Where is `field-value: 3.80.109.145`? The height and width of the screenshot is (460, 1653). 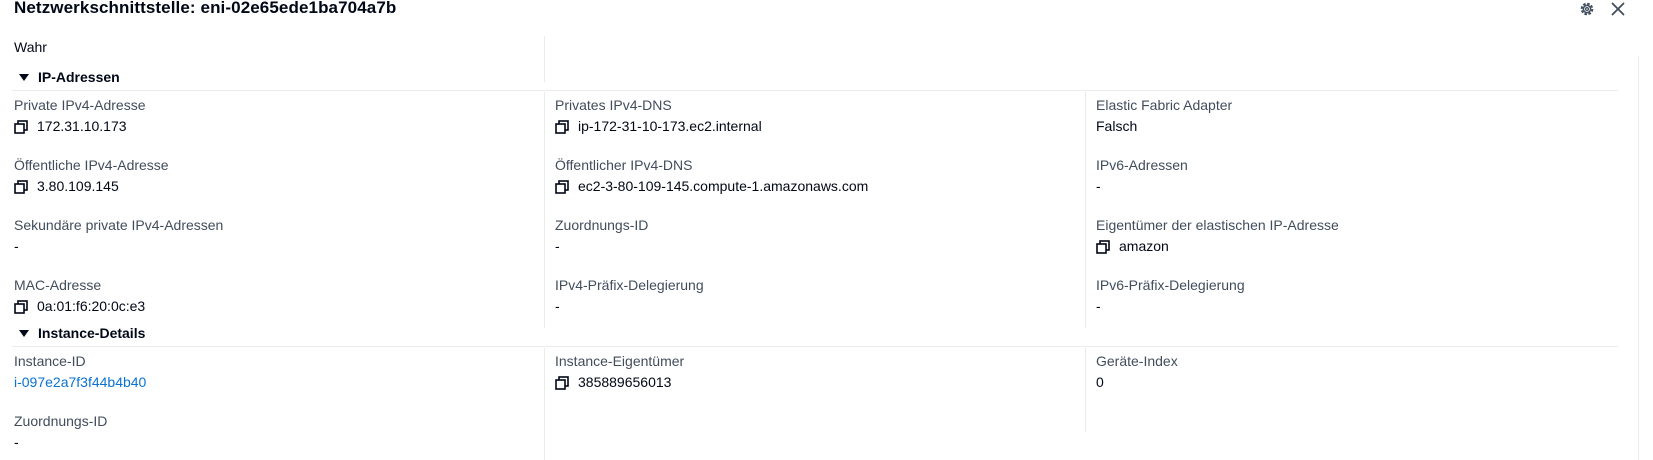
field-value: 3.80.109.145 is located at coordinates (78, 186).